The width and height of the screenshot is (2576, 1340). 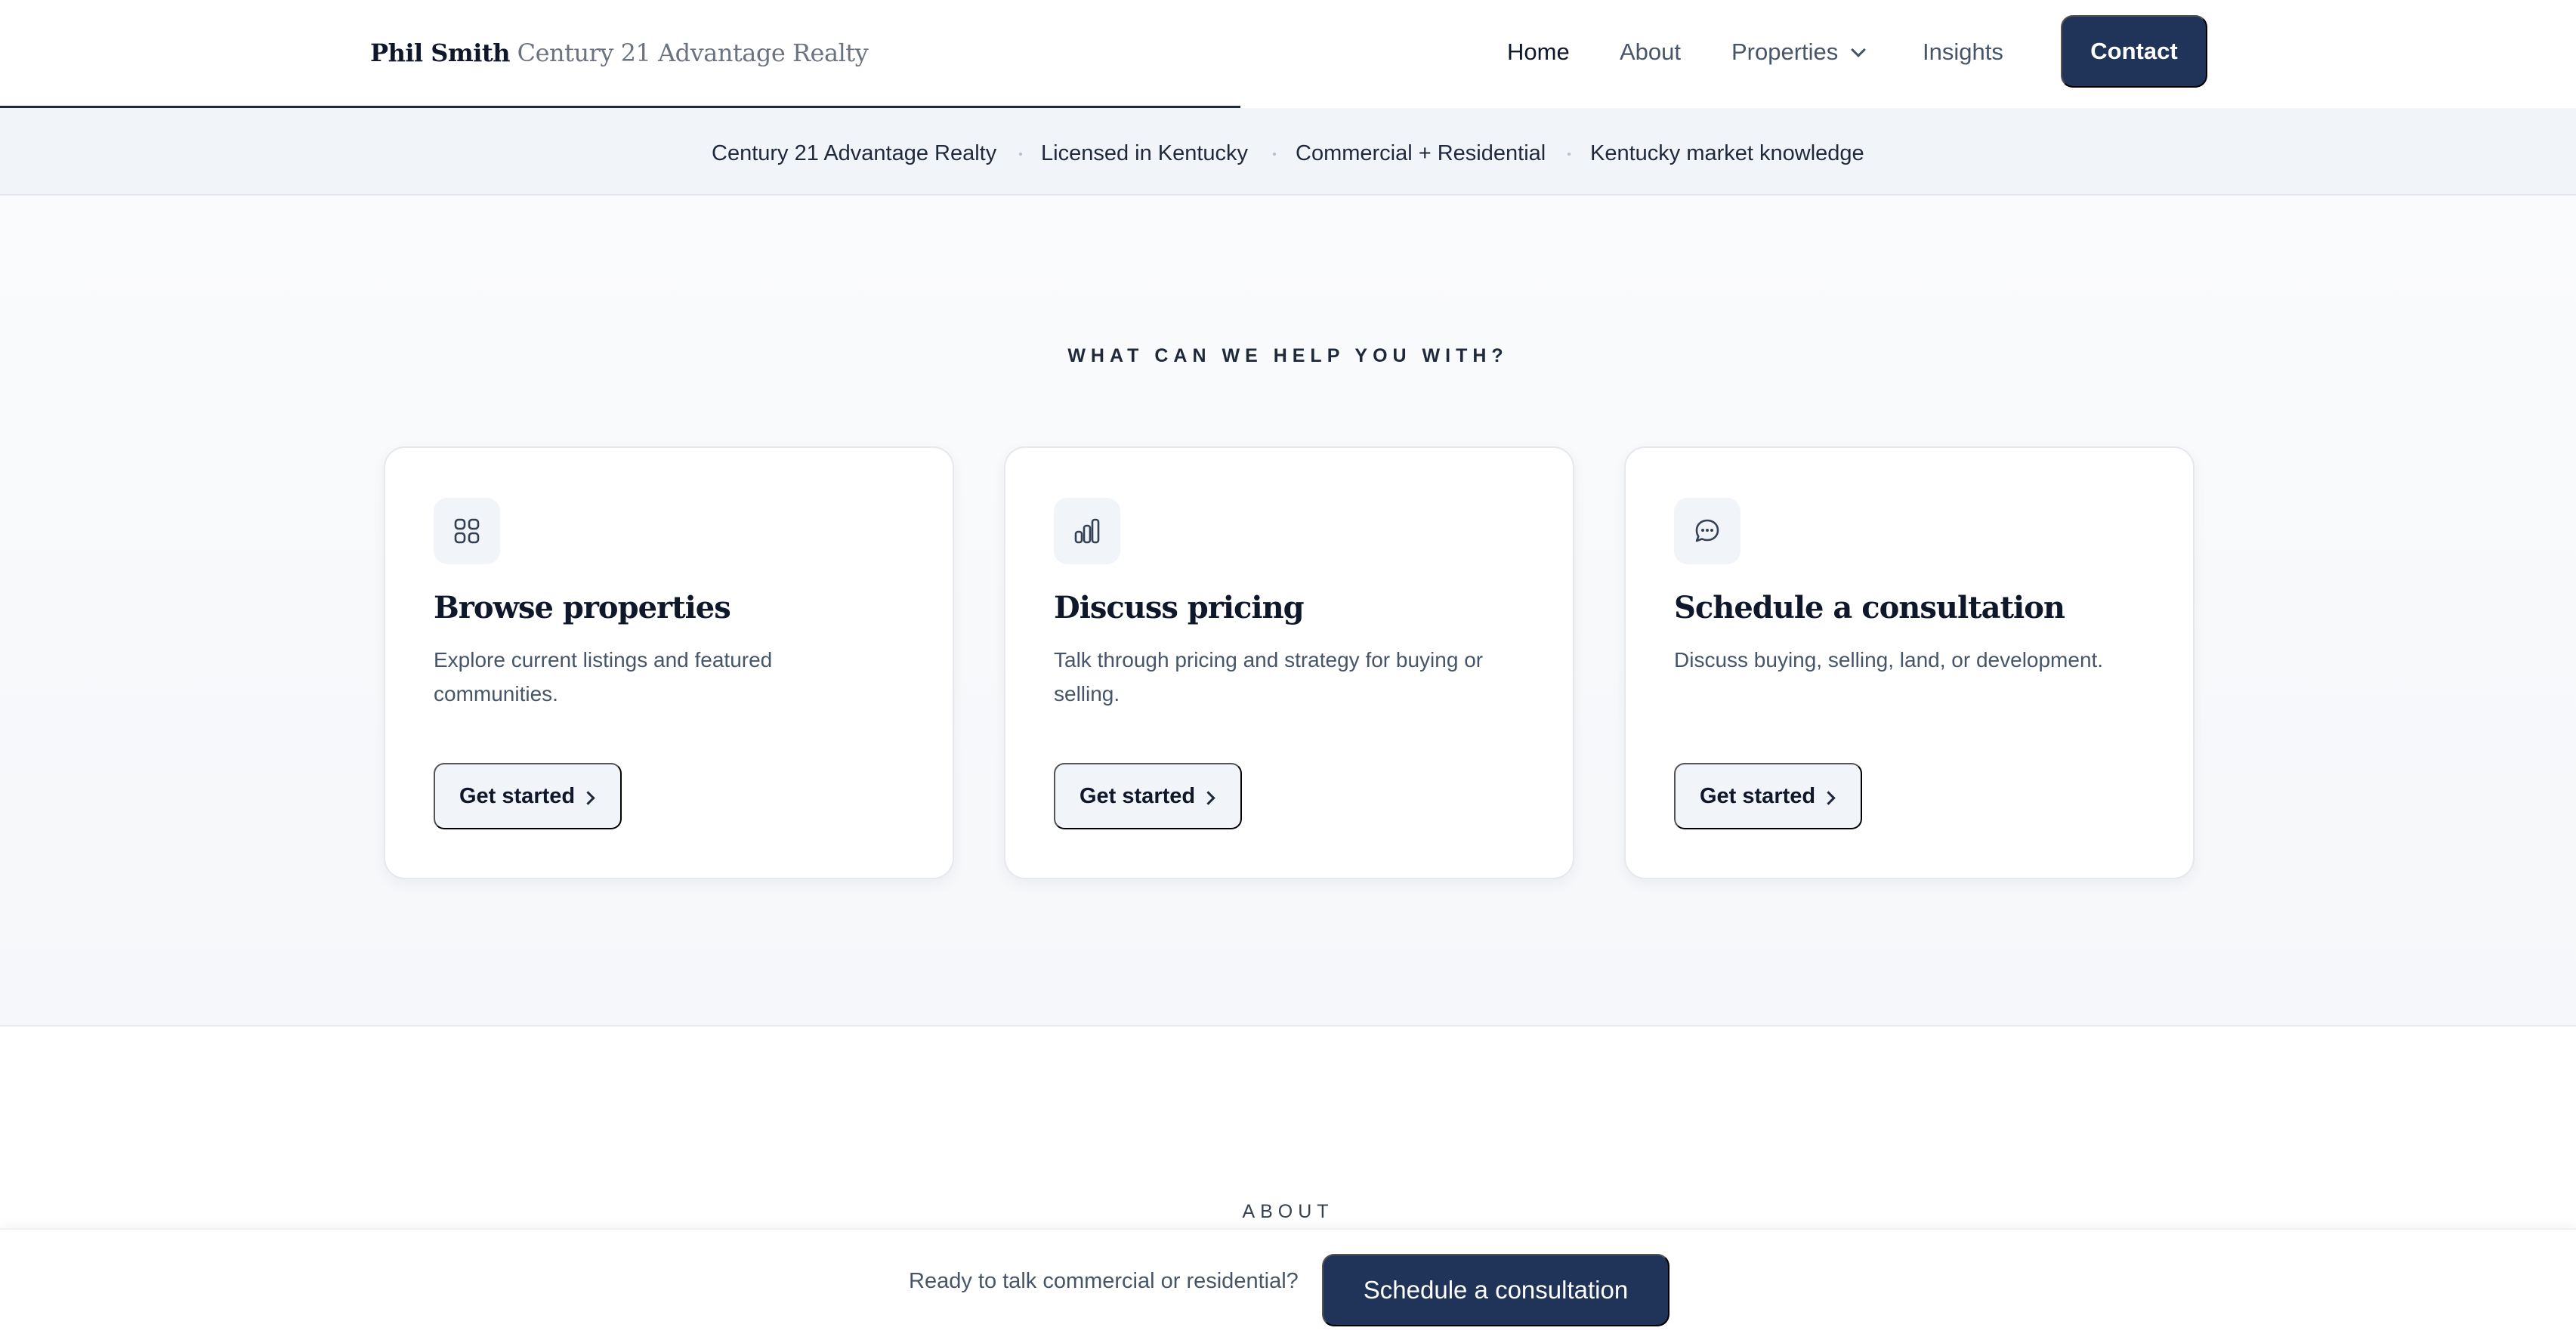 What do you see at coordinates (1707, 531) in the screenshot?
I see `chat-bubble-icon` at bounding box center [1707, 531].